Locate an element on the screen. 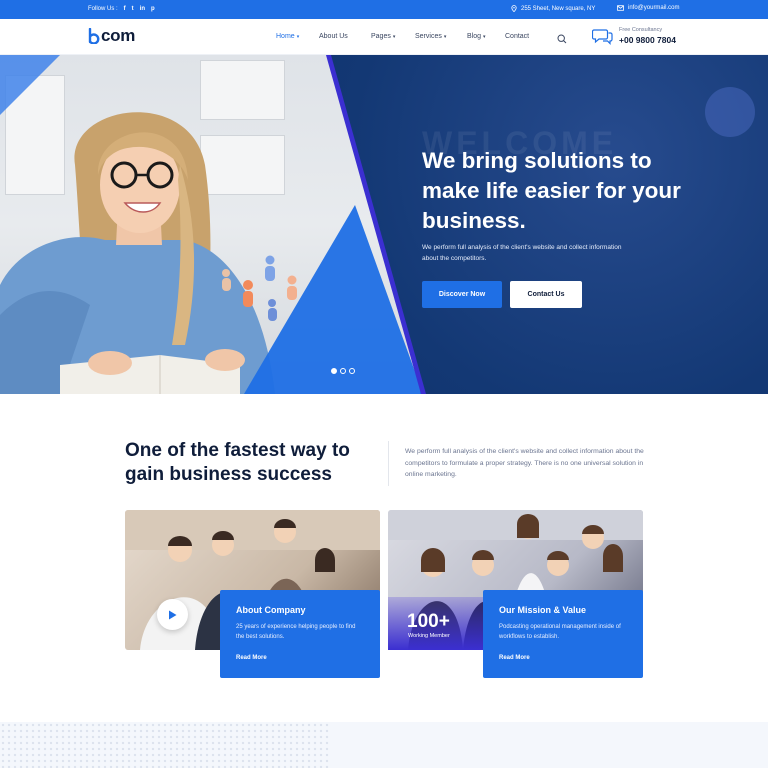  consult-label: Free Consultancy is located at coordinates (641, 30).